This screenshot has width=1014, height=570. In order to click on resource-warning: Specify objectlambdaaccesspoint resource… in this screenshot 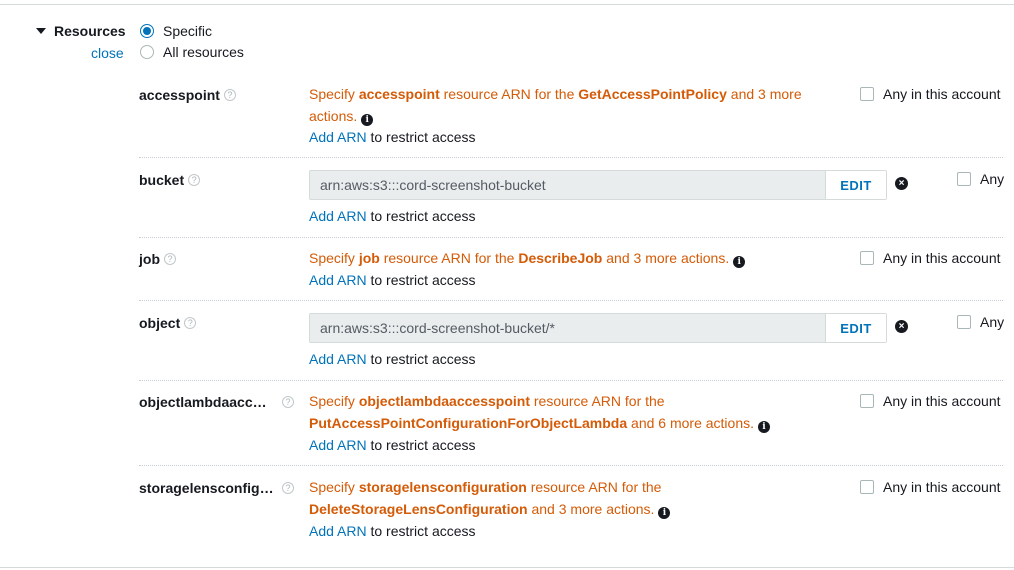, I will do `click(574, 412)`.